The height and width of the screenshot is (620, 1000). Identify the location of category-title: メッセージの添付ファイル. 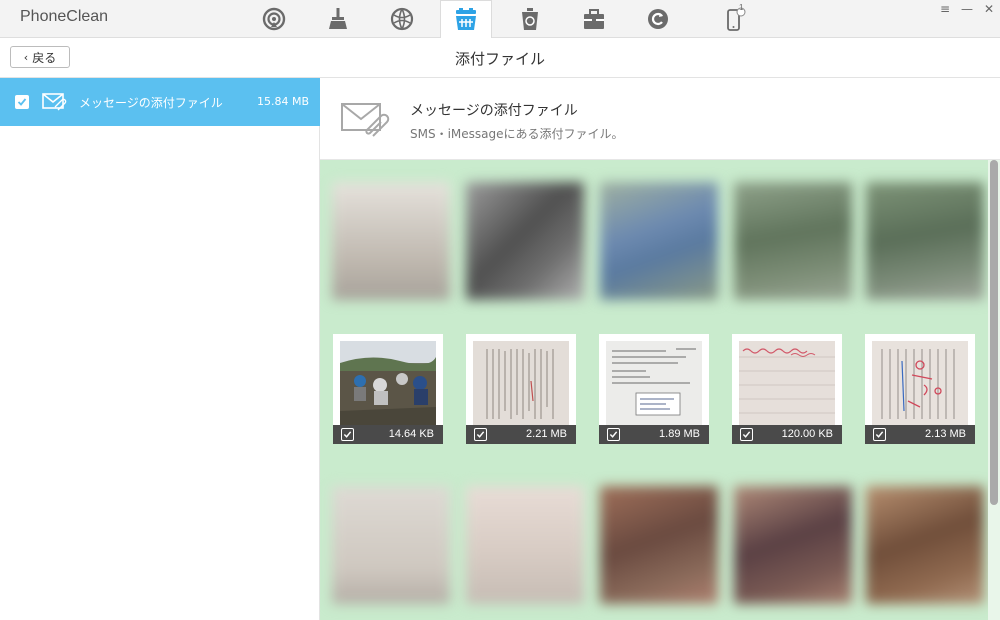
(494, 111).